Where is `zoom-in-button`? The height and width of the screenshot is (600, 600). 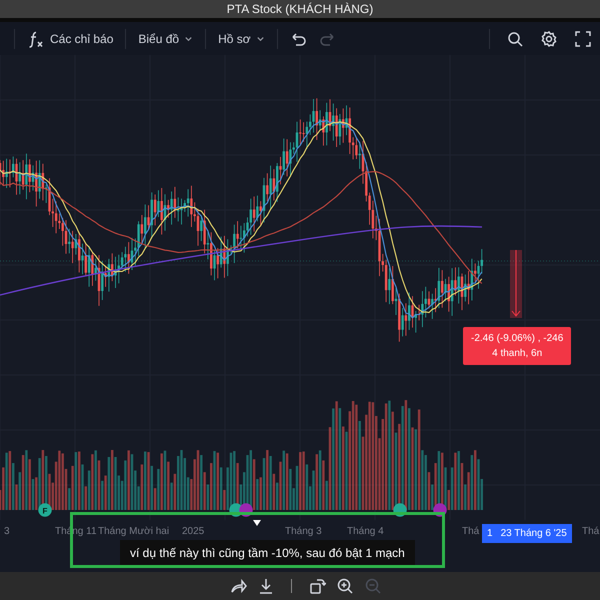
zoom-in-button is located at coordinates (345, 586).